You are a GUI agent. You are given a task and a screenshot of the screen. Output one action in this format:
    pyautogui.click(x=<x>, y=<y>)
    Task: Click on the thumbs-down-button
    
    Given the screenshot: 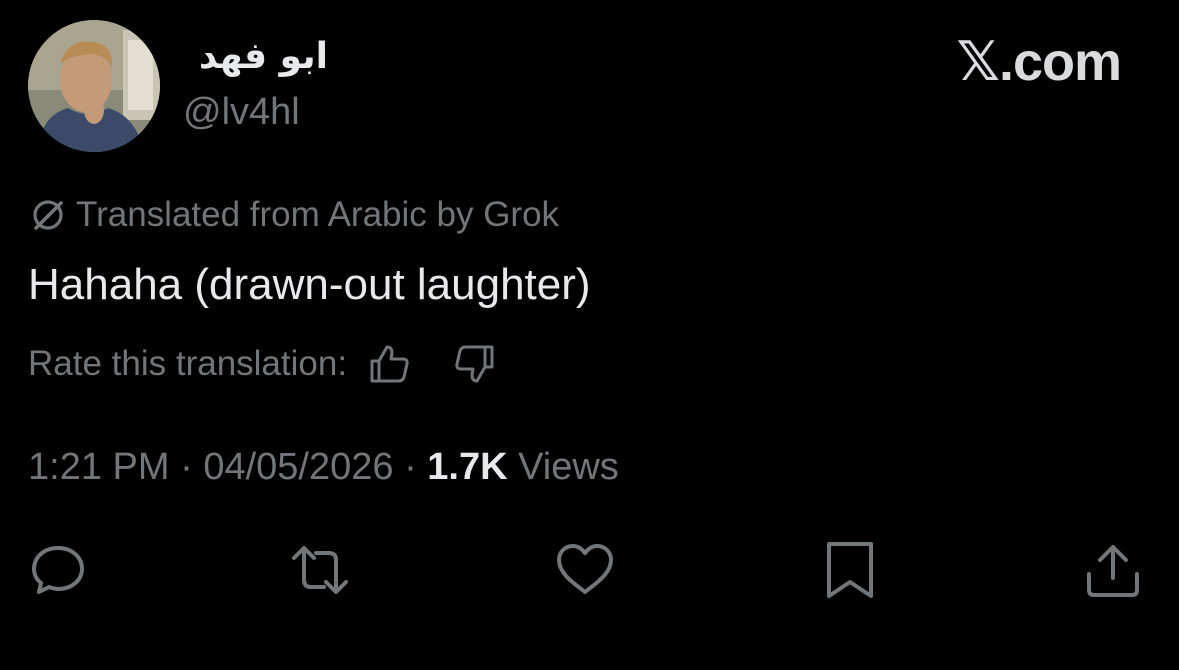 What is the action you would take?
    pyautogui.click(x=474, y=364)
    